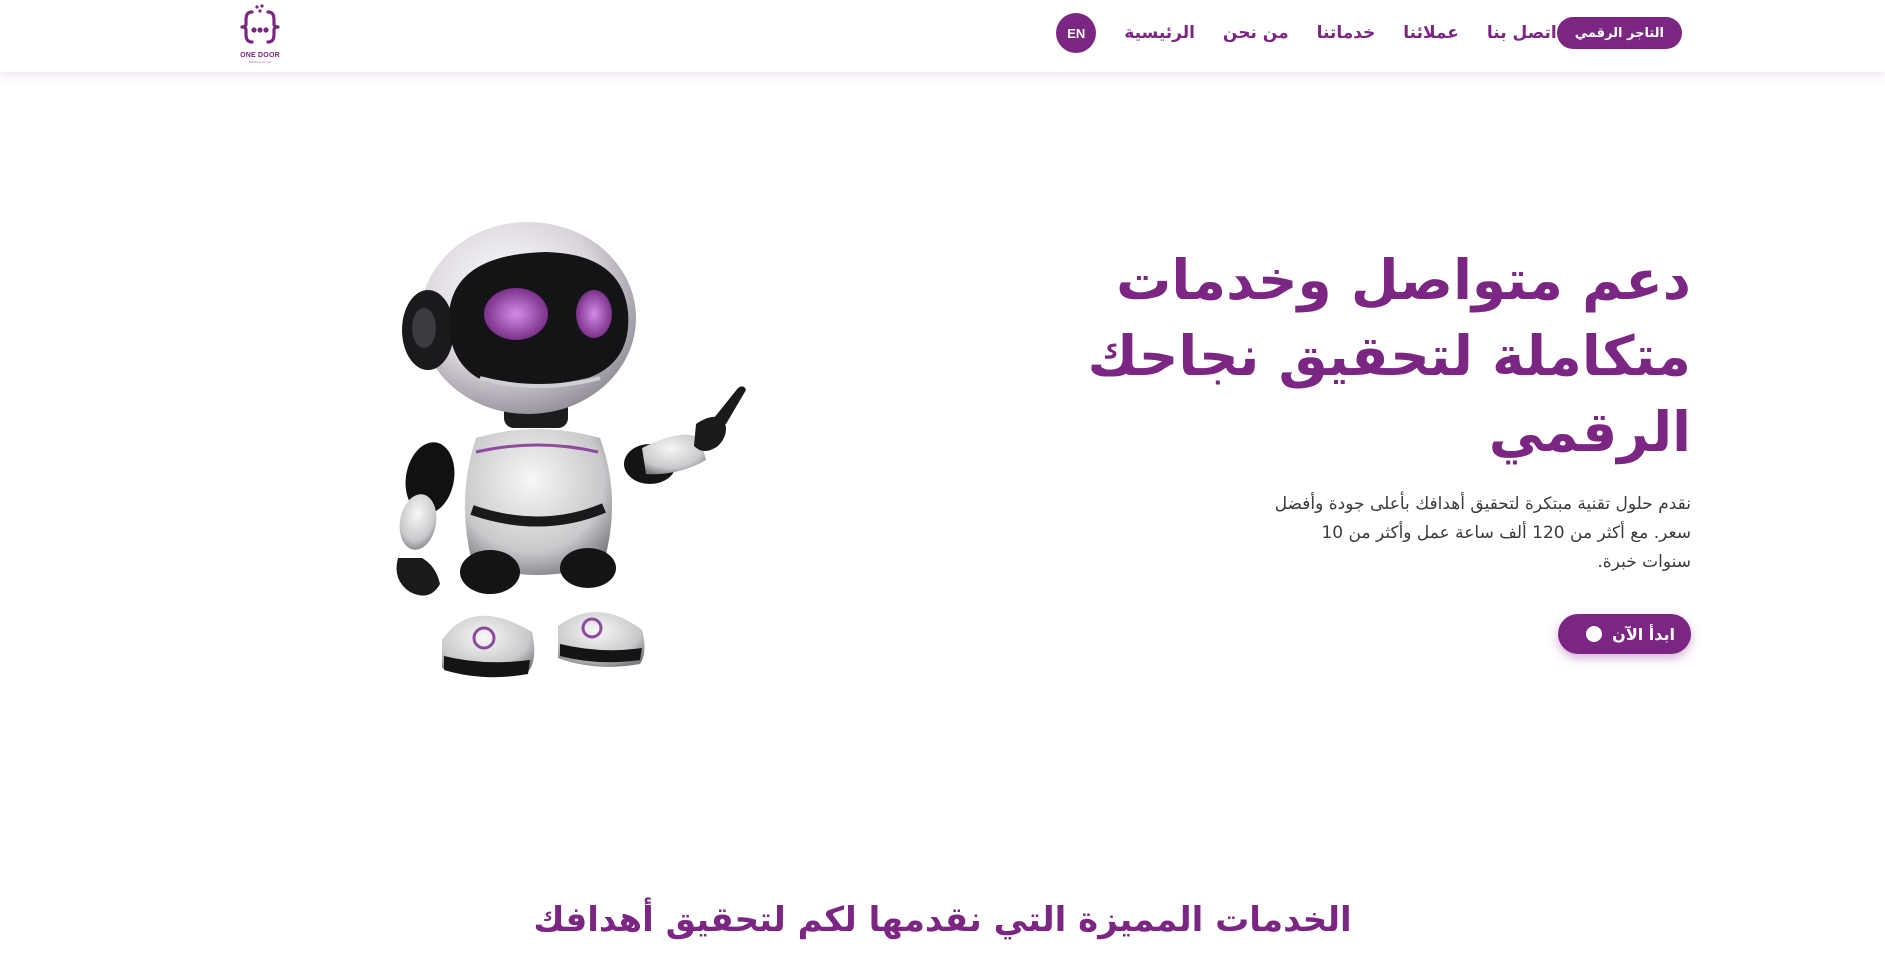 This screenshot has width=1885, height=976. Describe the element at coordinates (260, 55) in the screenshot. I see `logo-text: ONE DOOR` at that location.